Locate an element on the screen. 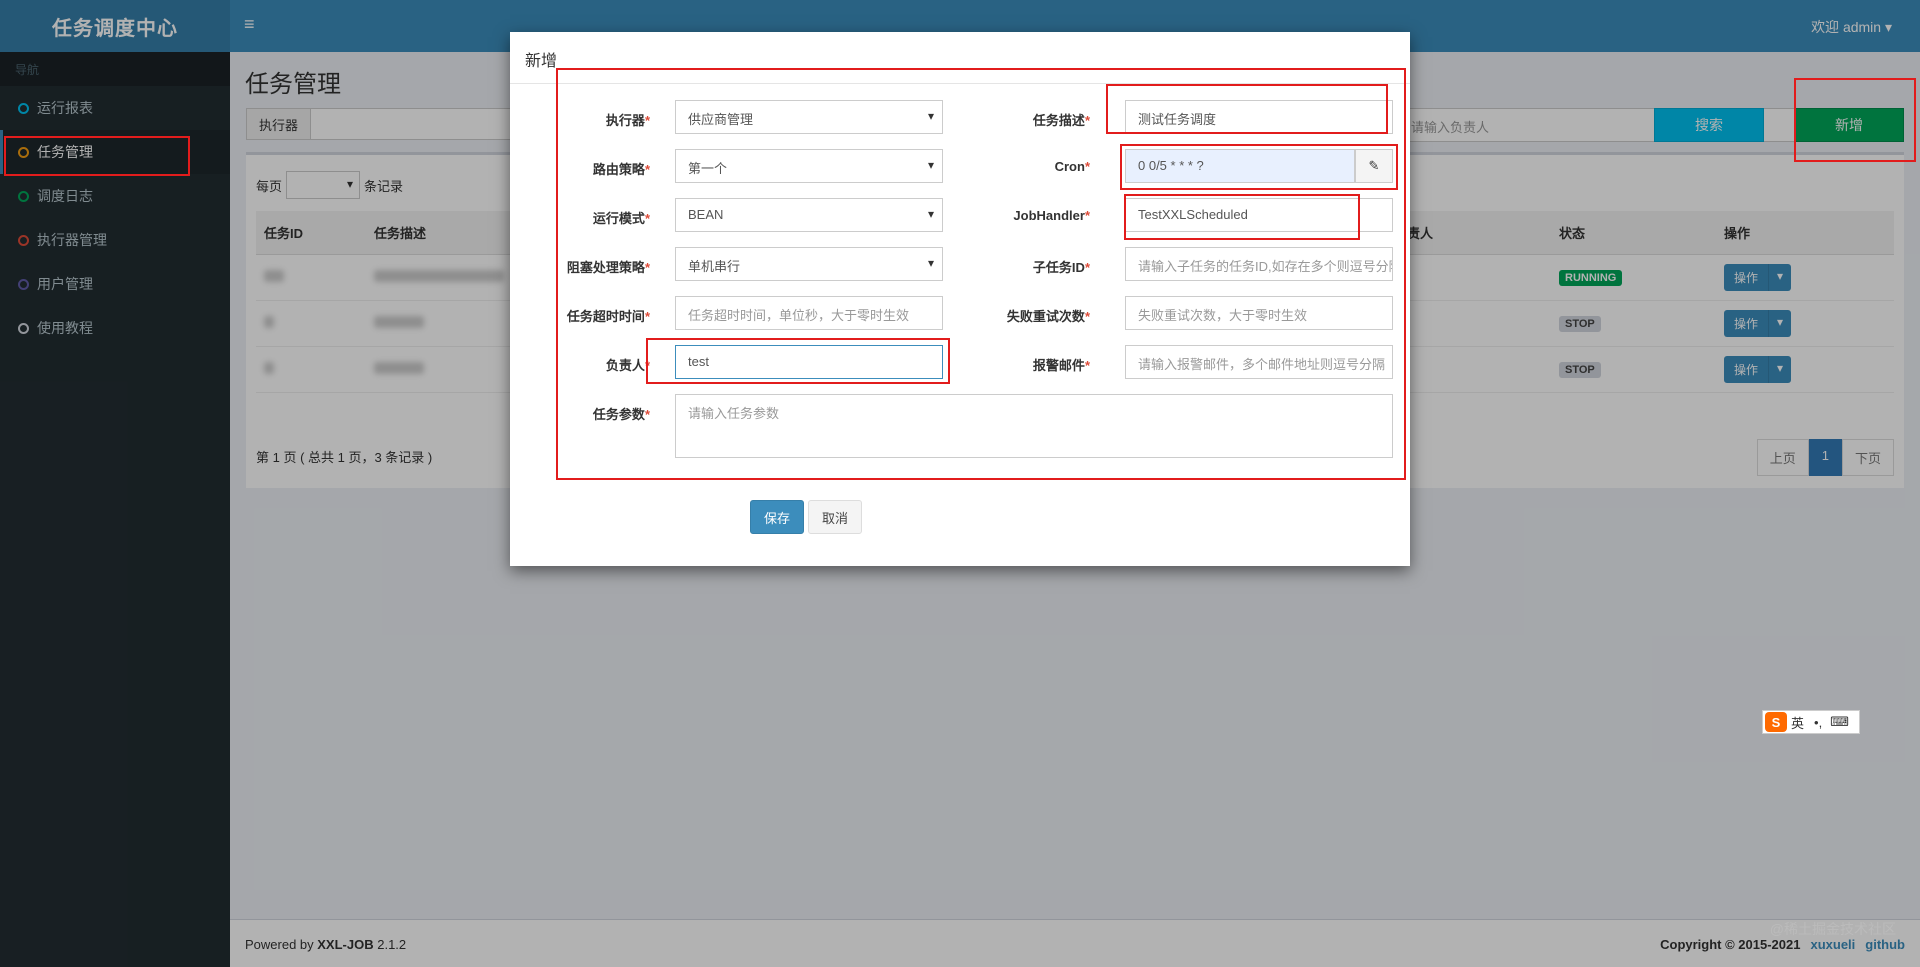 The height and width of the screenshot is (967, 1920). ime-language: 英 is located at coordinates (1798, 723).